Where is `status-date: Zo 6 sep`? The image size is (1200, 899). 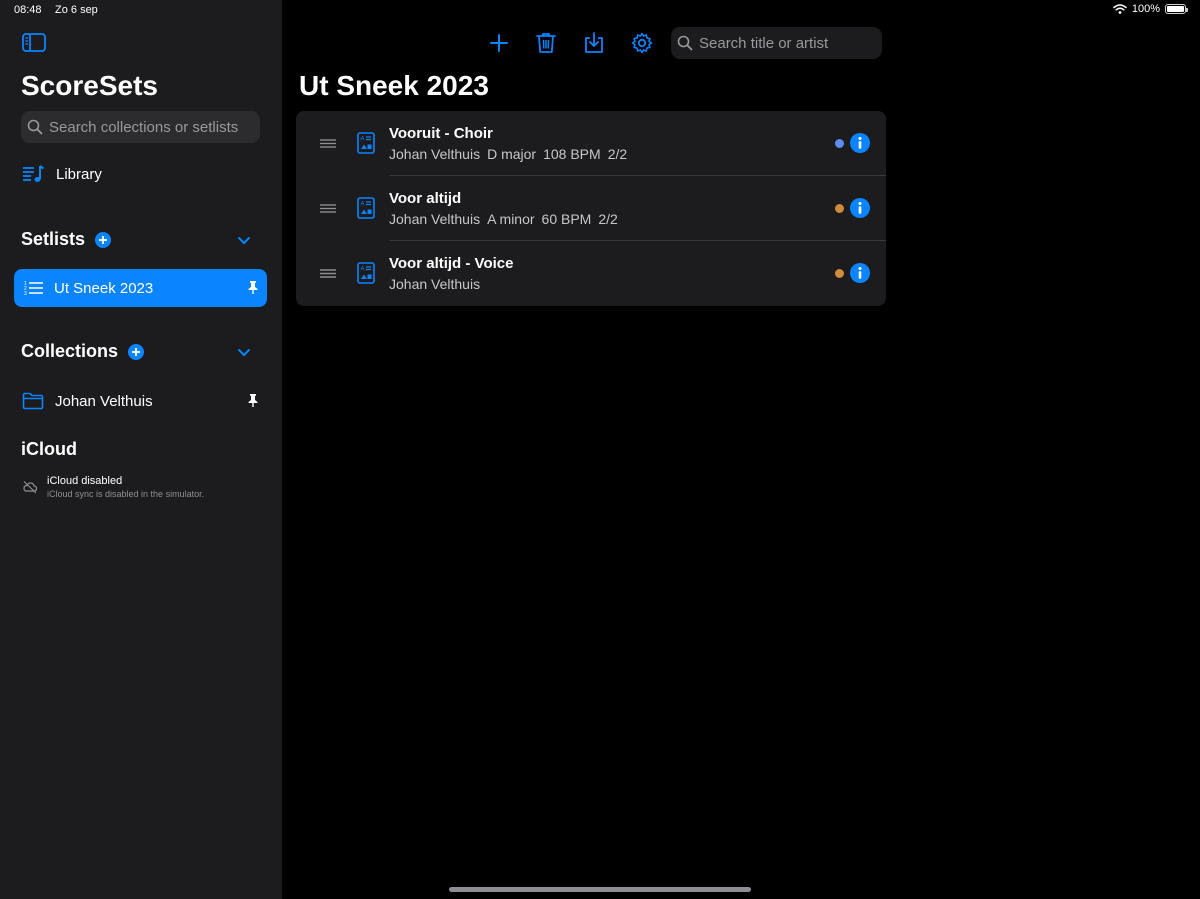 status-date: Zo 6 sep is located at coordinates (76, 10).